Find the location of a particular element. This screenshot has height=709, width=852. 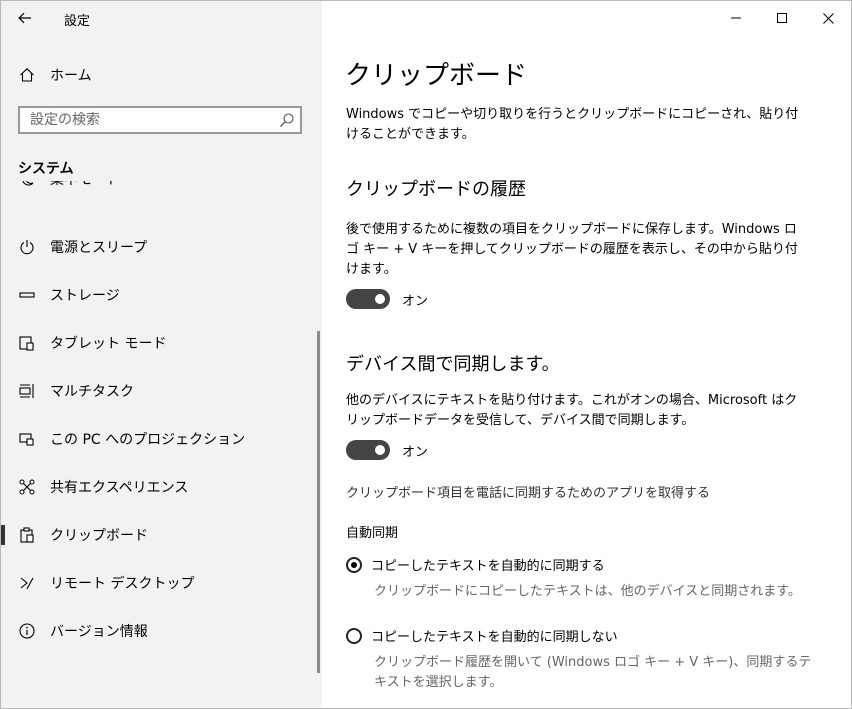

back-button is located at coordinates (25, 18).